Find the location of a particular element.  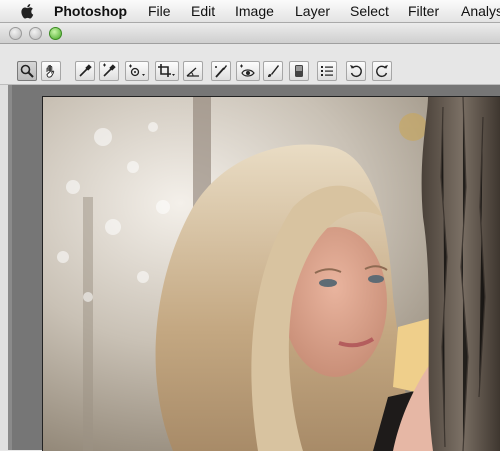

preferences-button is located at coordinates (327, 71).